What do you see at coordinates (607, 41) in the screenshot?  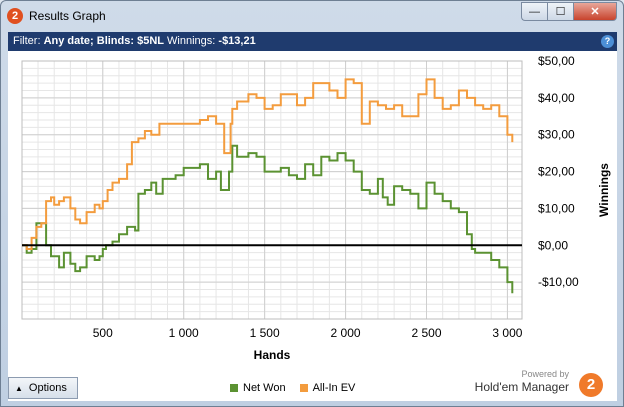 I see `help-icon: ?` at bounding box center [607, 41].